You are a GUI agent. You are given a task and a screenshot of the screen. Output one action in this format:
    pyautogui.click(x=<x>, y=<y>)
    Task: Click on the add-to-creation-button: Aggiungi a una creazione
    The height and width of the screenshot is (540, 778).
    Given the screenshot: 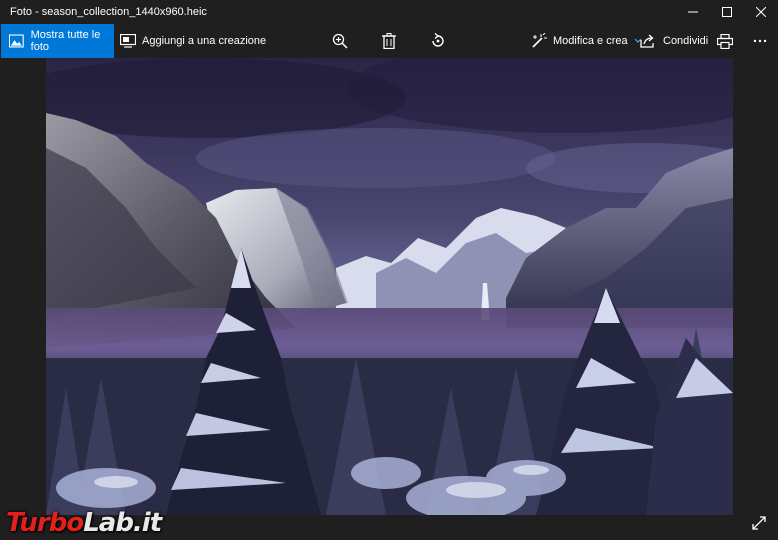 What is the action you would take?
    pyautogui.click(x=193, y=41)
    